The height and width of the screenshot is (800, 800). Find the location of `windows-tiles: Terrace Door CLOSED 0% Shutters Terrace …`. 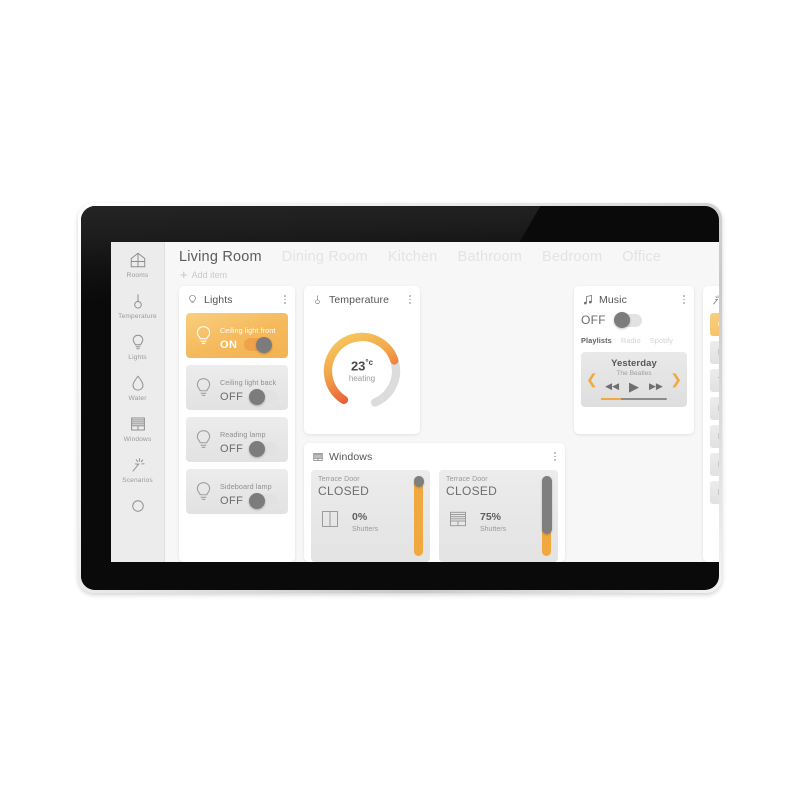

windows-tiles: Terrace Door CLOSED 0% Shutters Terrace … is located at coordinates (434, 516).